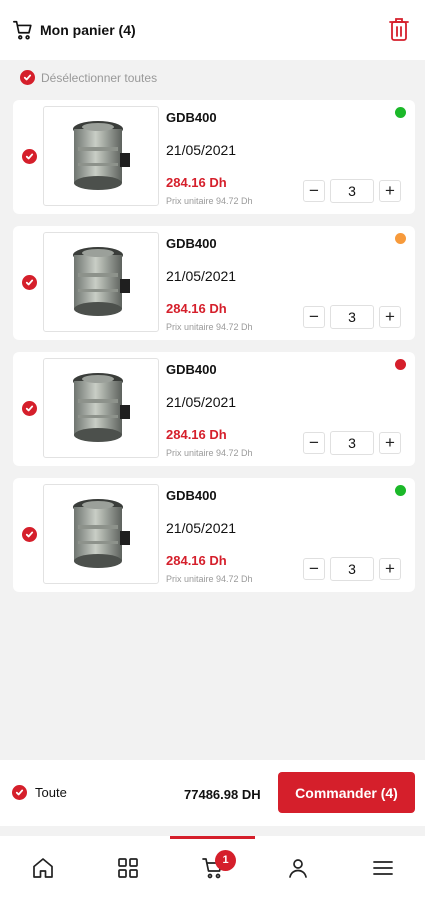 This screenshot has width=425, height=900. I want to click on app-header: Mon panier (4), so click(212, 30).